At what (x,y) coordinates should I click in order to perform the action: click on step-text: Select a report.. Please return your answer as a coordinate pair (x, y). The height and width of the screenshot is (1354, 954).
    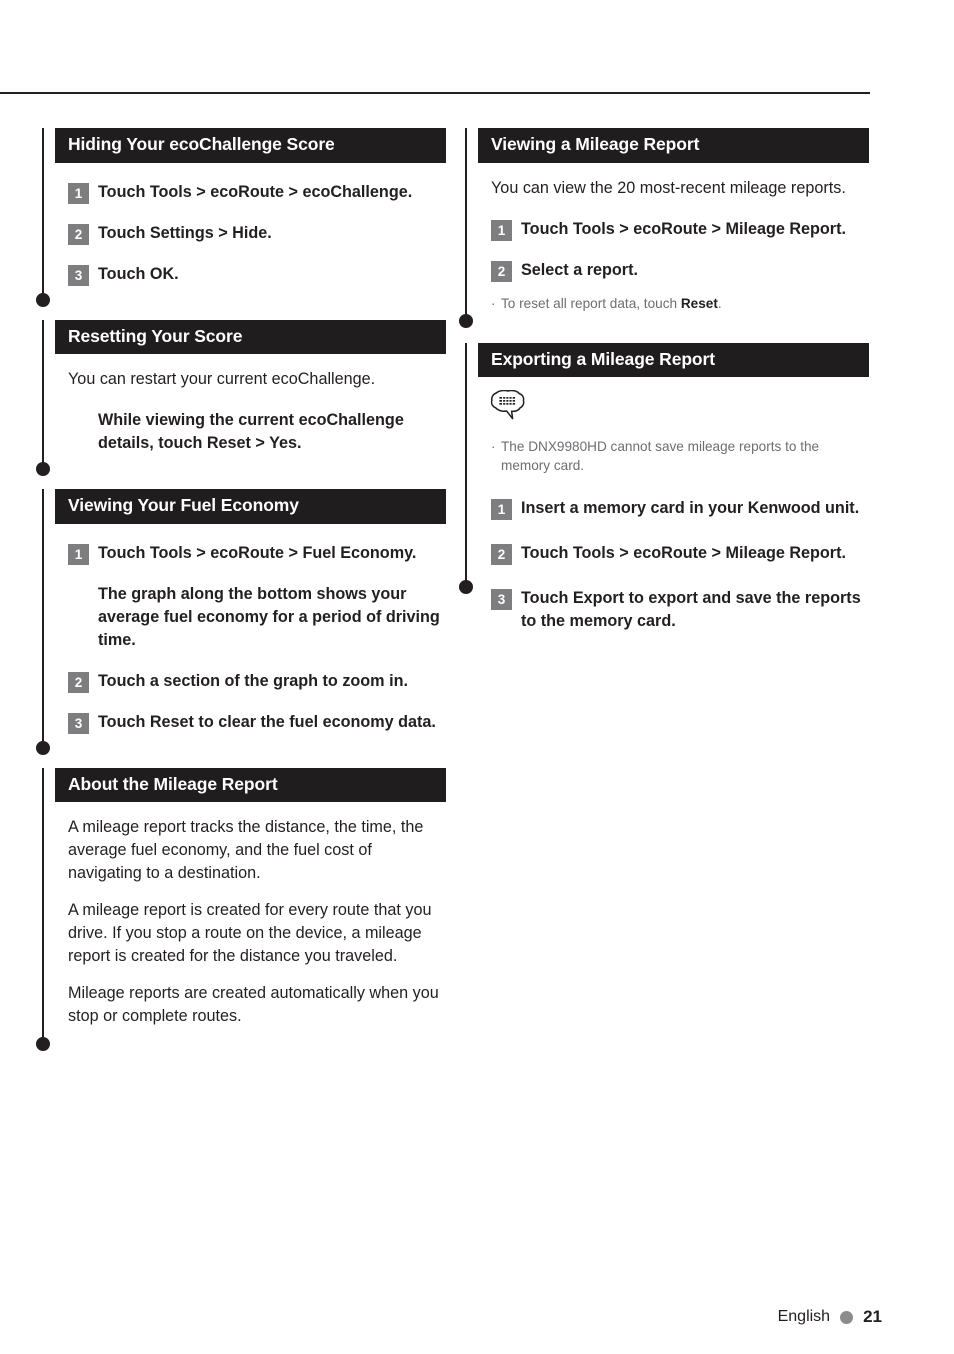
    Looking at the image, I should click on (579, 269).